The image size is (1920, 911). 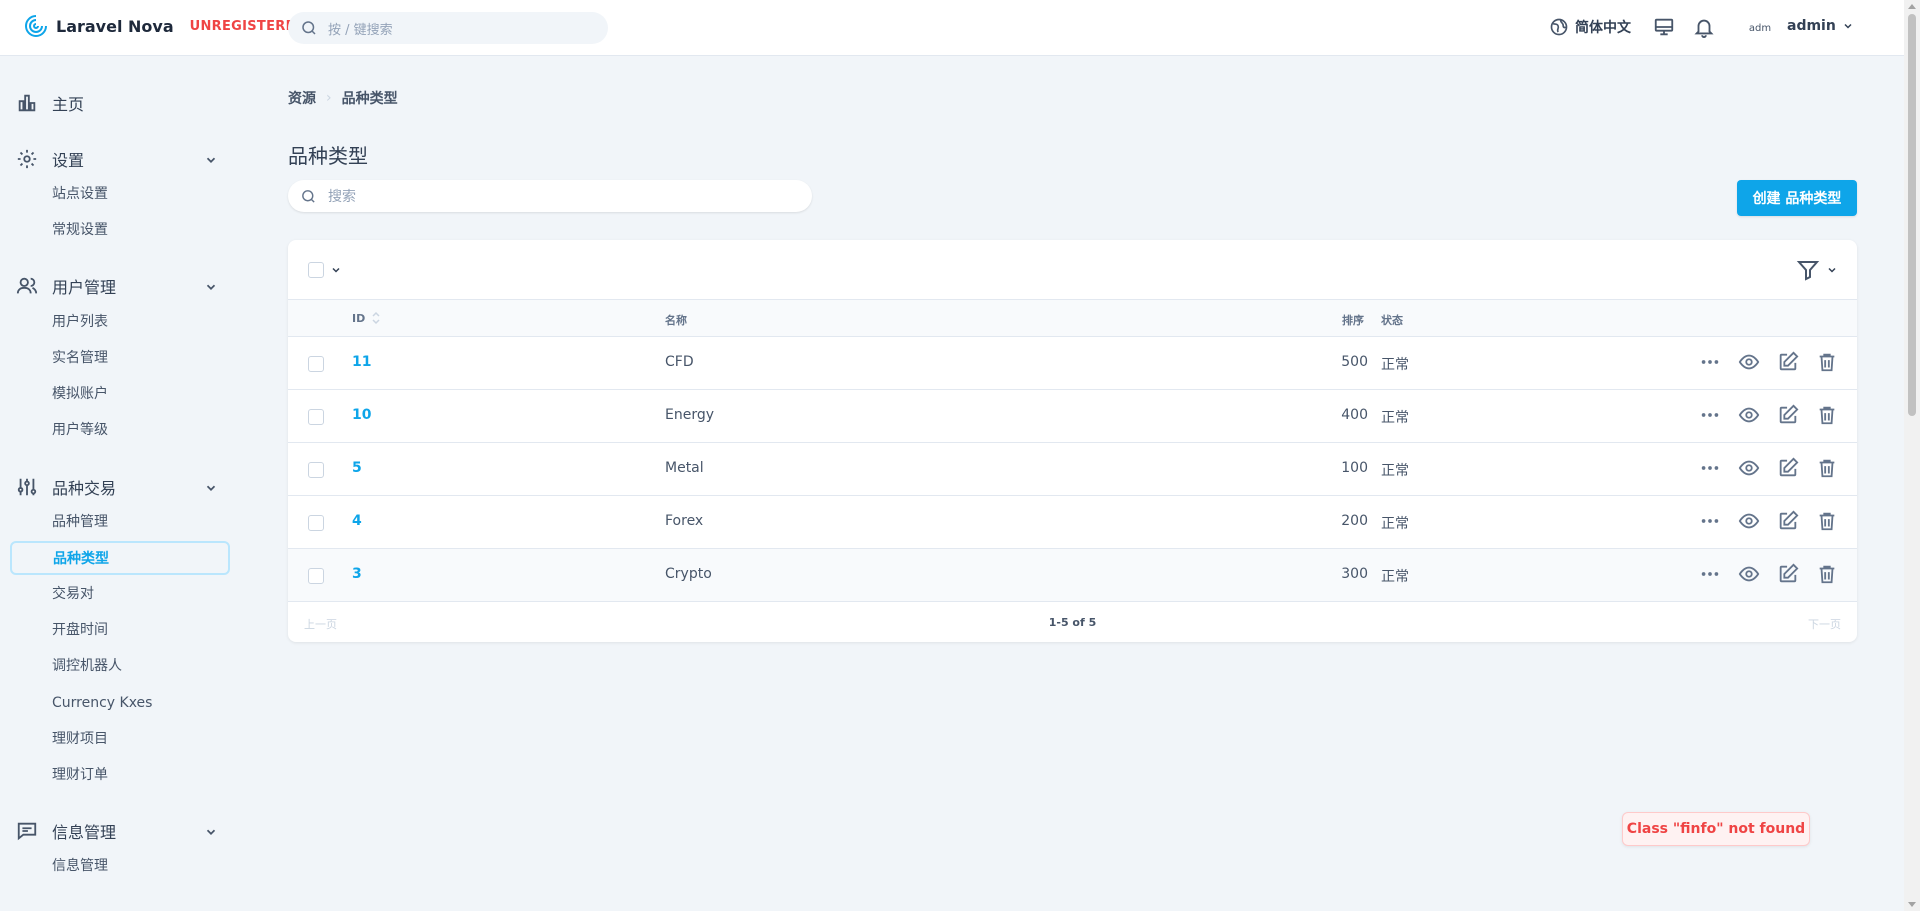 What do you see at coordinates (1072, 469) in the screenshot?
I see `table-row: 5 Metal 100 正常` at bounding box center [1072, 469].